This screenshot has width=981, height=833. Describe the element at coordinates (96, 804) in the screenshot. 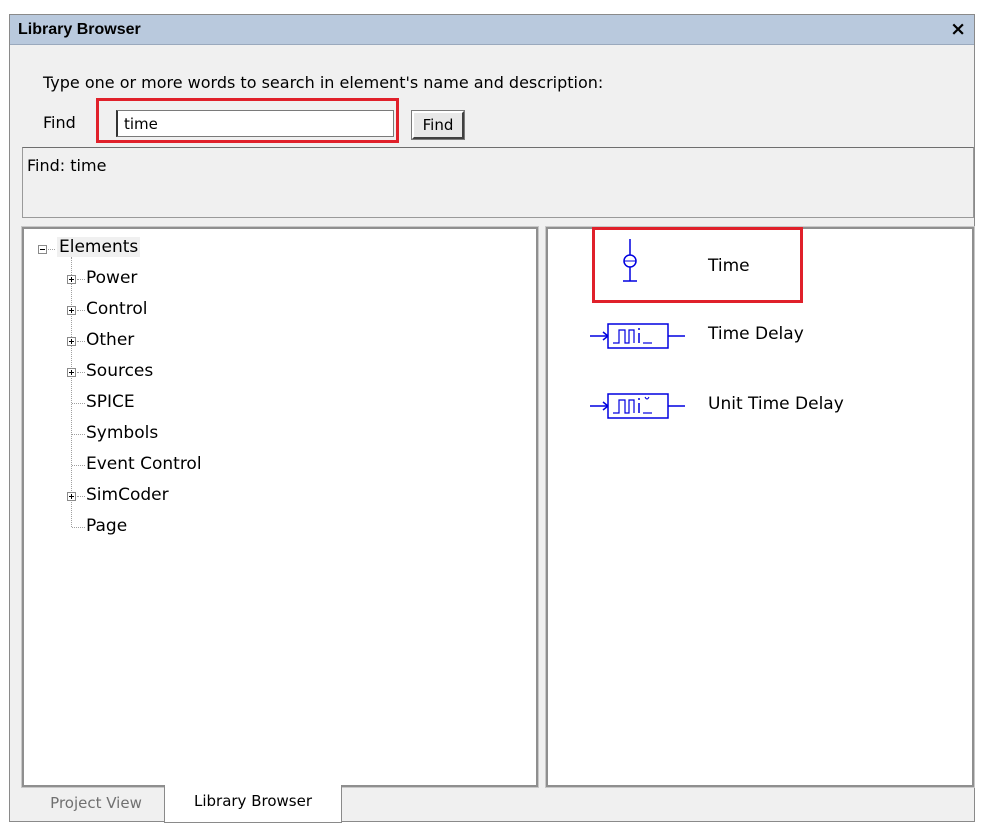

I see `tab-project-view: Project View` at that location.